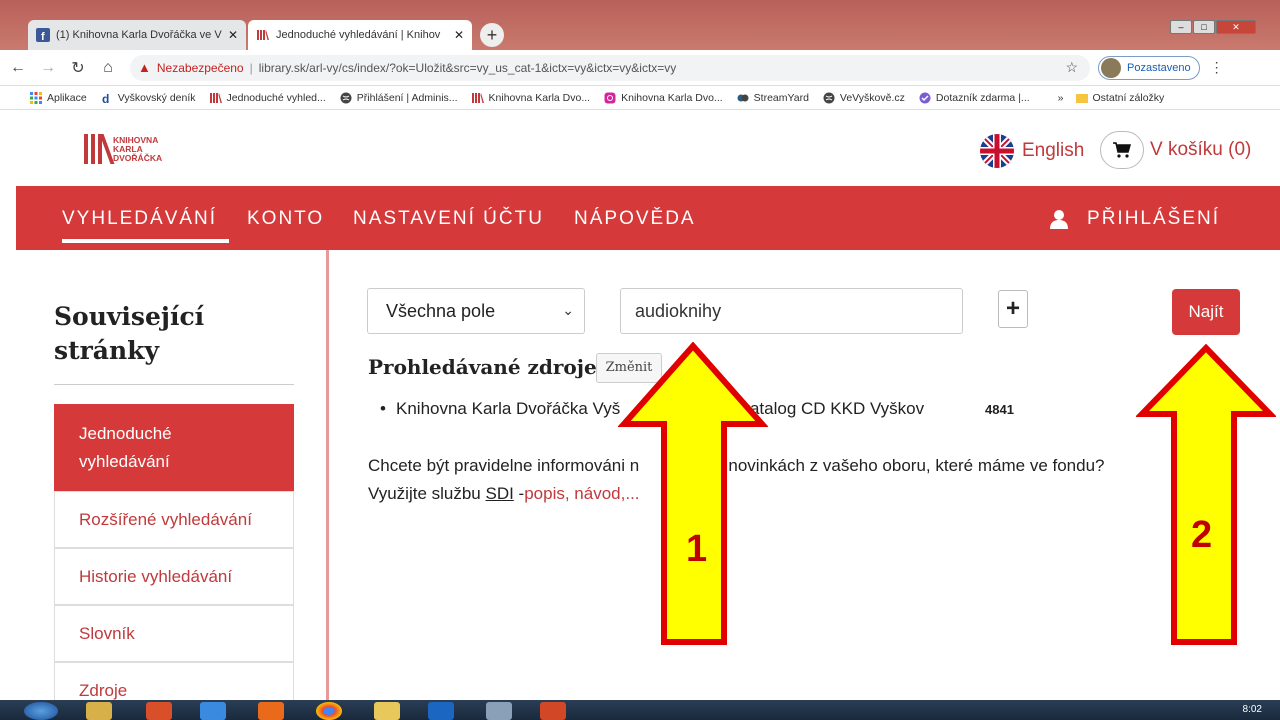  I want to click on bookmark-item: StreamYard, so click(773, 98).